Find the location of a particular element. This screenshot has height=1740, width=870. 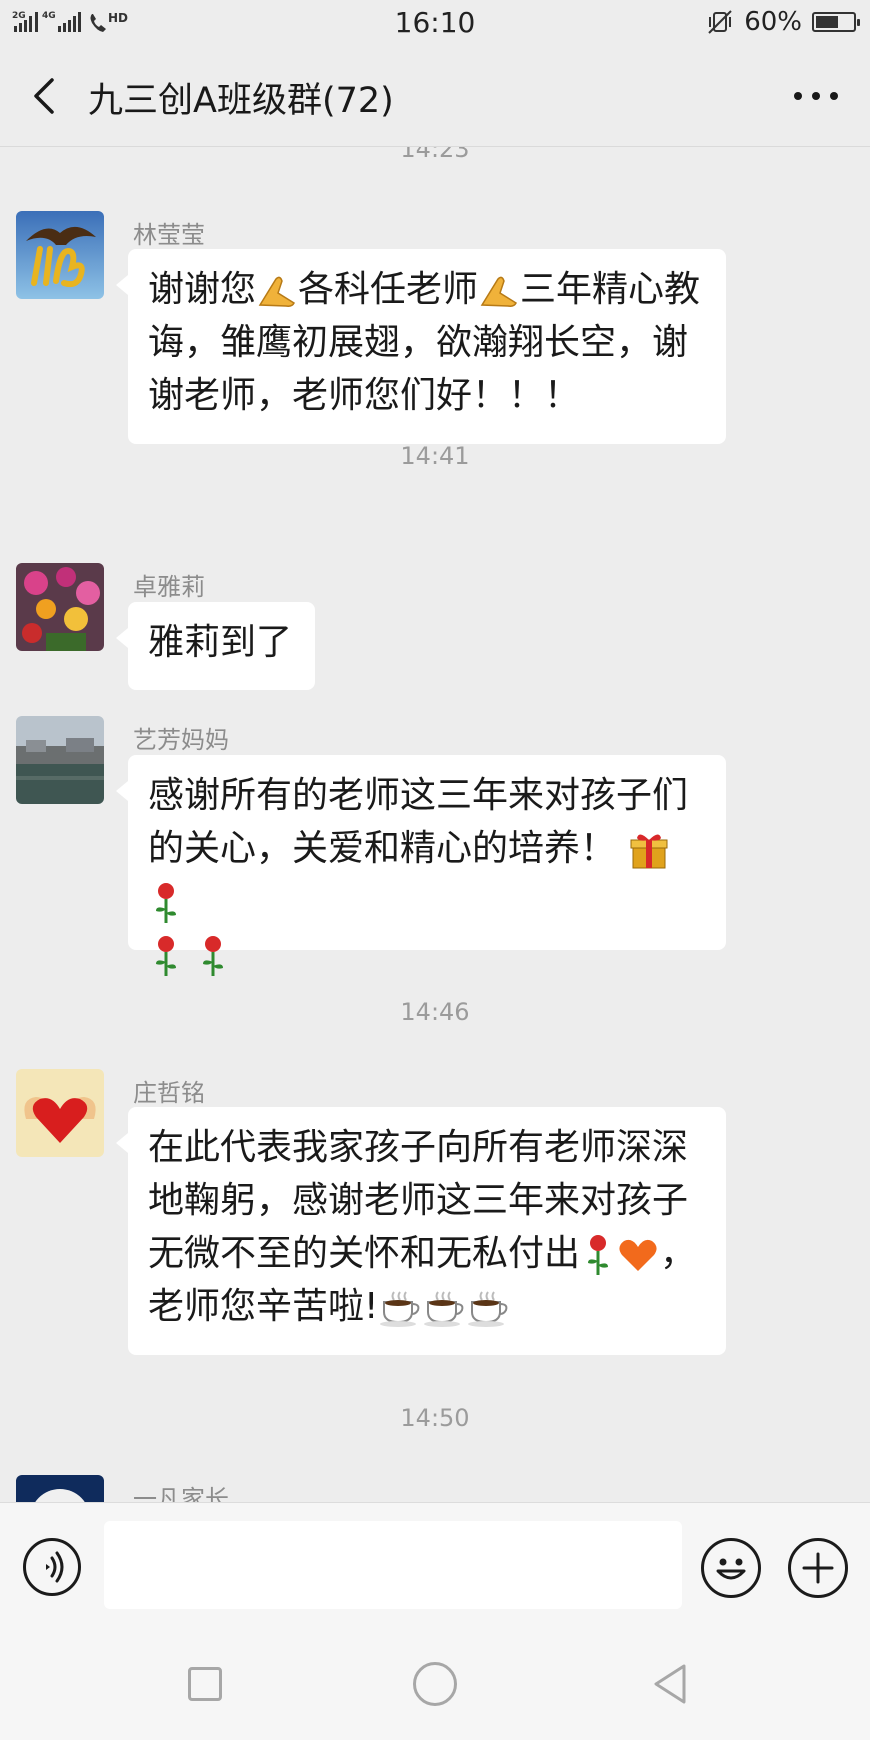

message-text: 谢谢您 is located at coordinates (202, 289).